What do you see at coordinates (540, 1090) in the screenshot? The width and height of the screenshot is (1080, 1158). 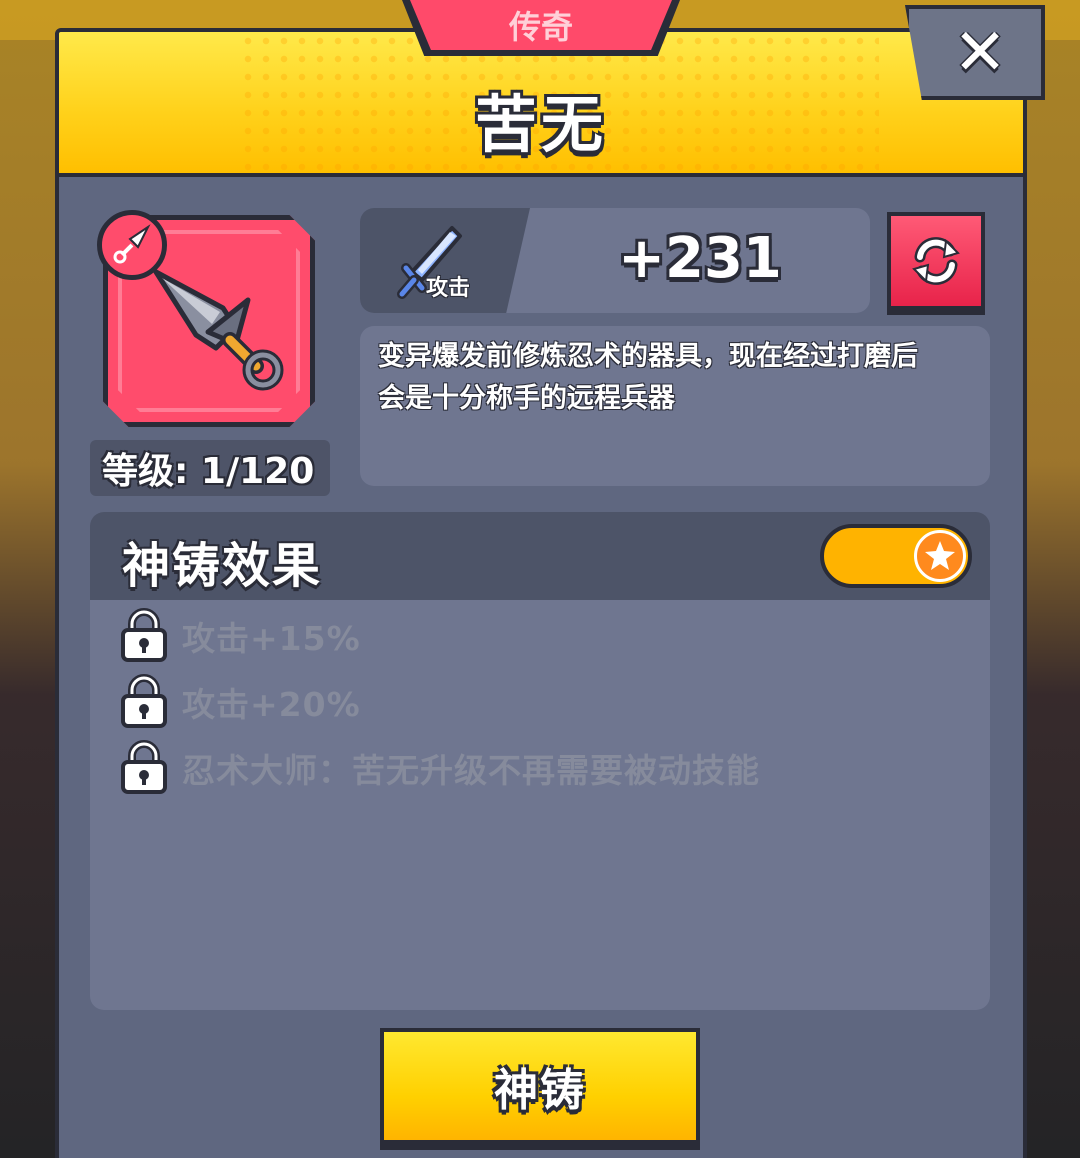 I see `forge-button-label: 神铸` at bounding box center [540, 1090].